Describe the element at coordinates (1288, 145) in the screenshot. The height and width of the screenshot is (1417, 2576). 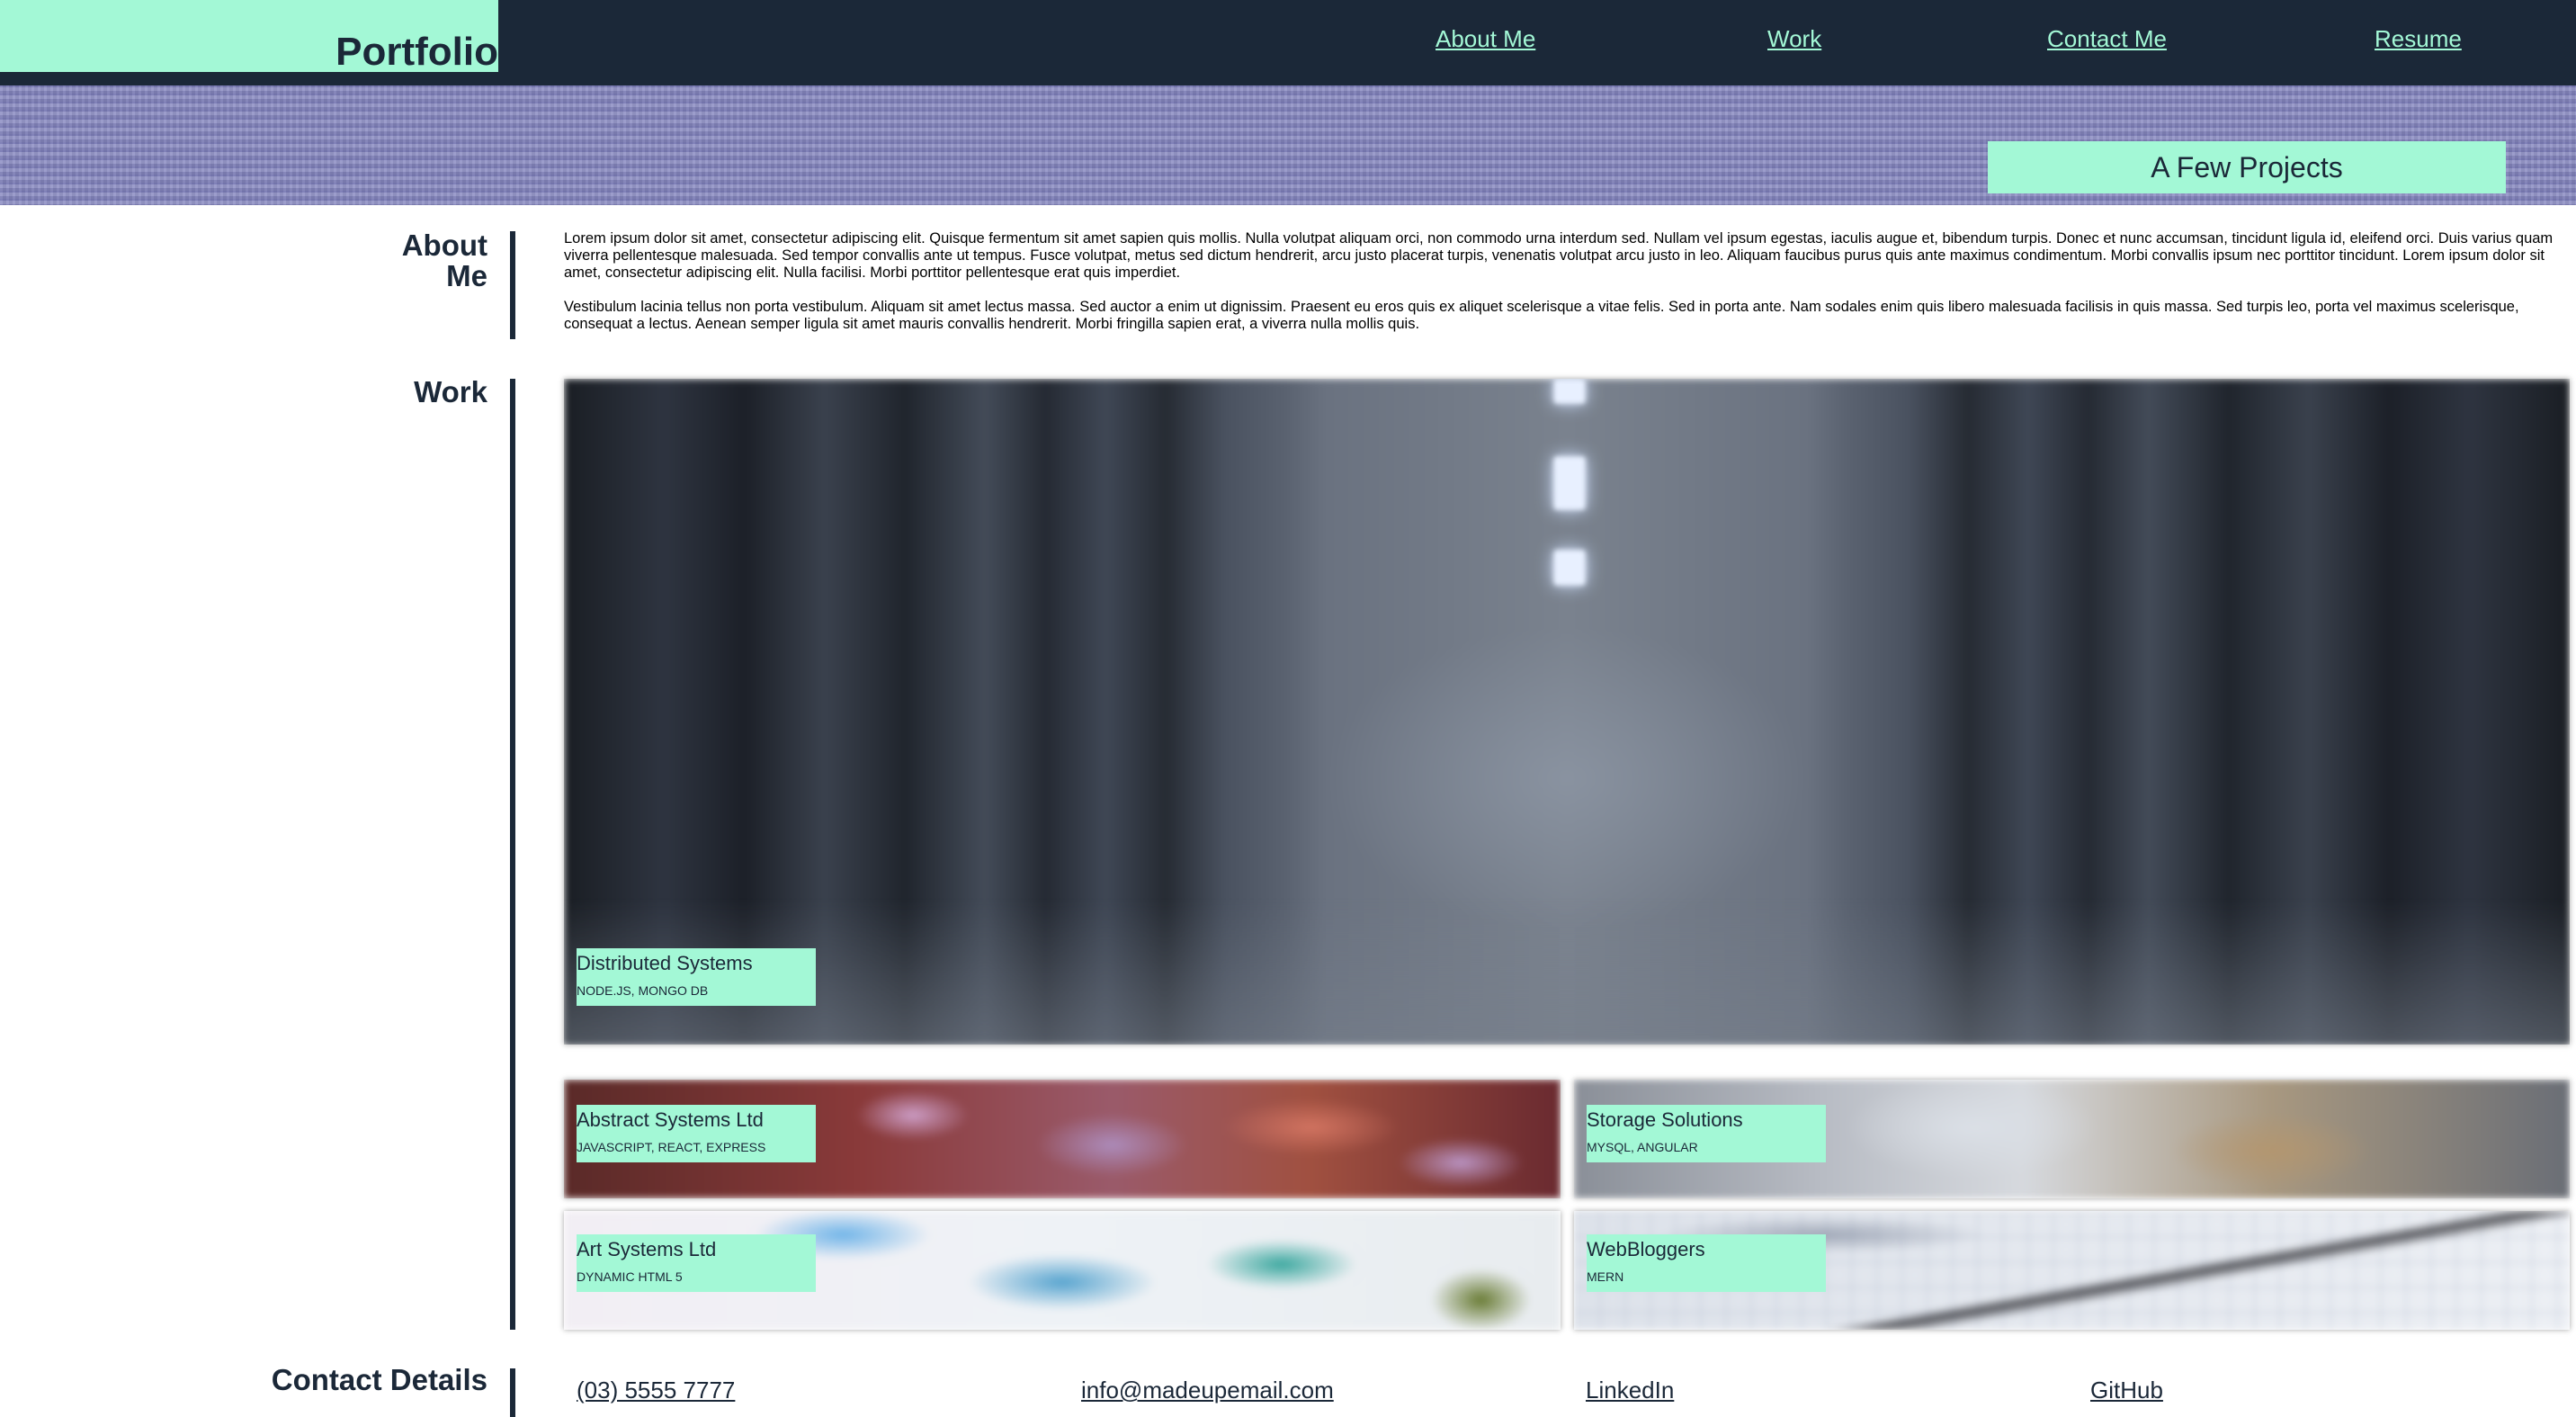
I see `hero-banner: A Few Projects` at that location.